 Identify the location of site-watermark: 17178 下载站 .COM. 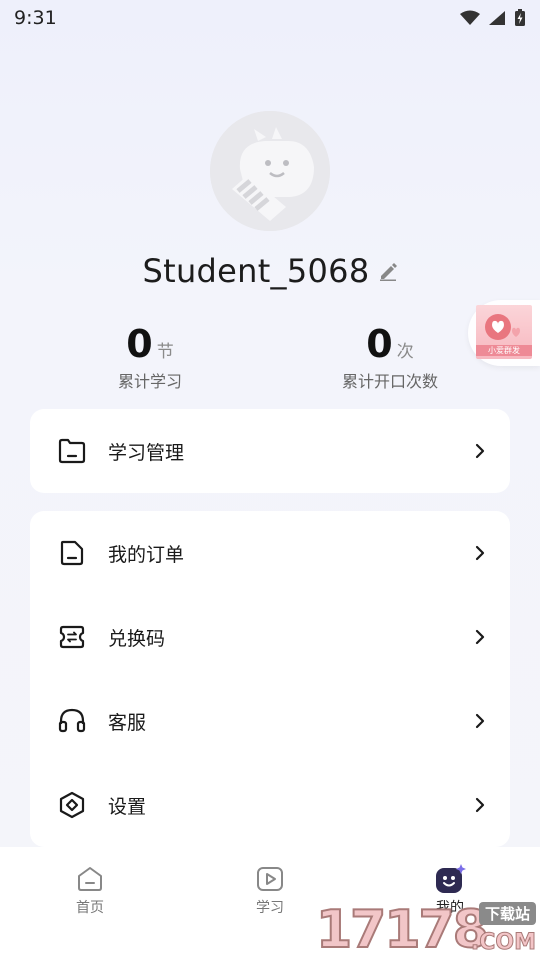
(427, 929).